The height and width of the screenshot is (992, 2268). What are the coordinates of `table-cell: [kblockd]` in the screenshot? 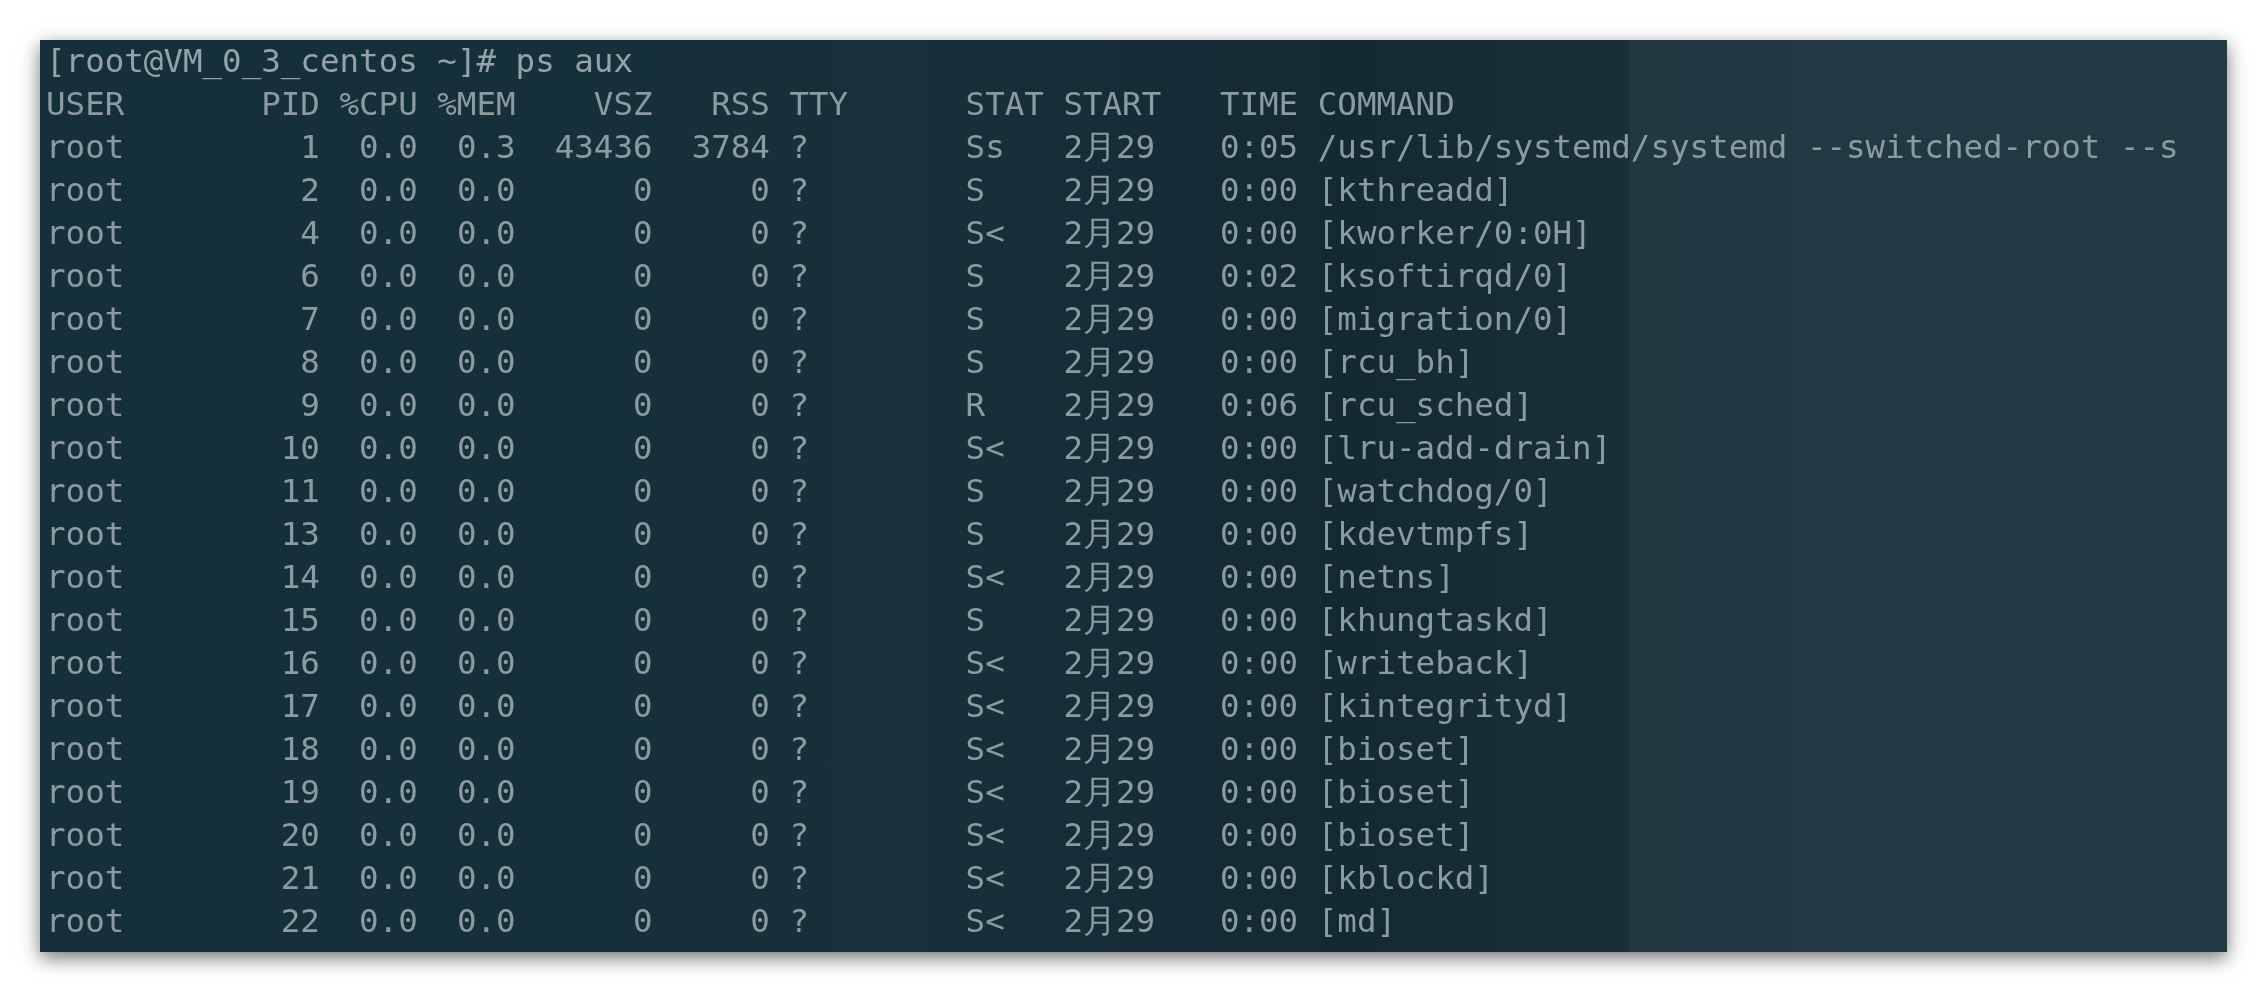 It's located at (1405, 878).